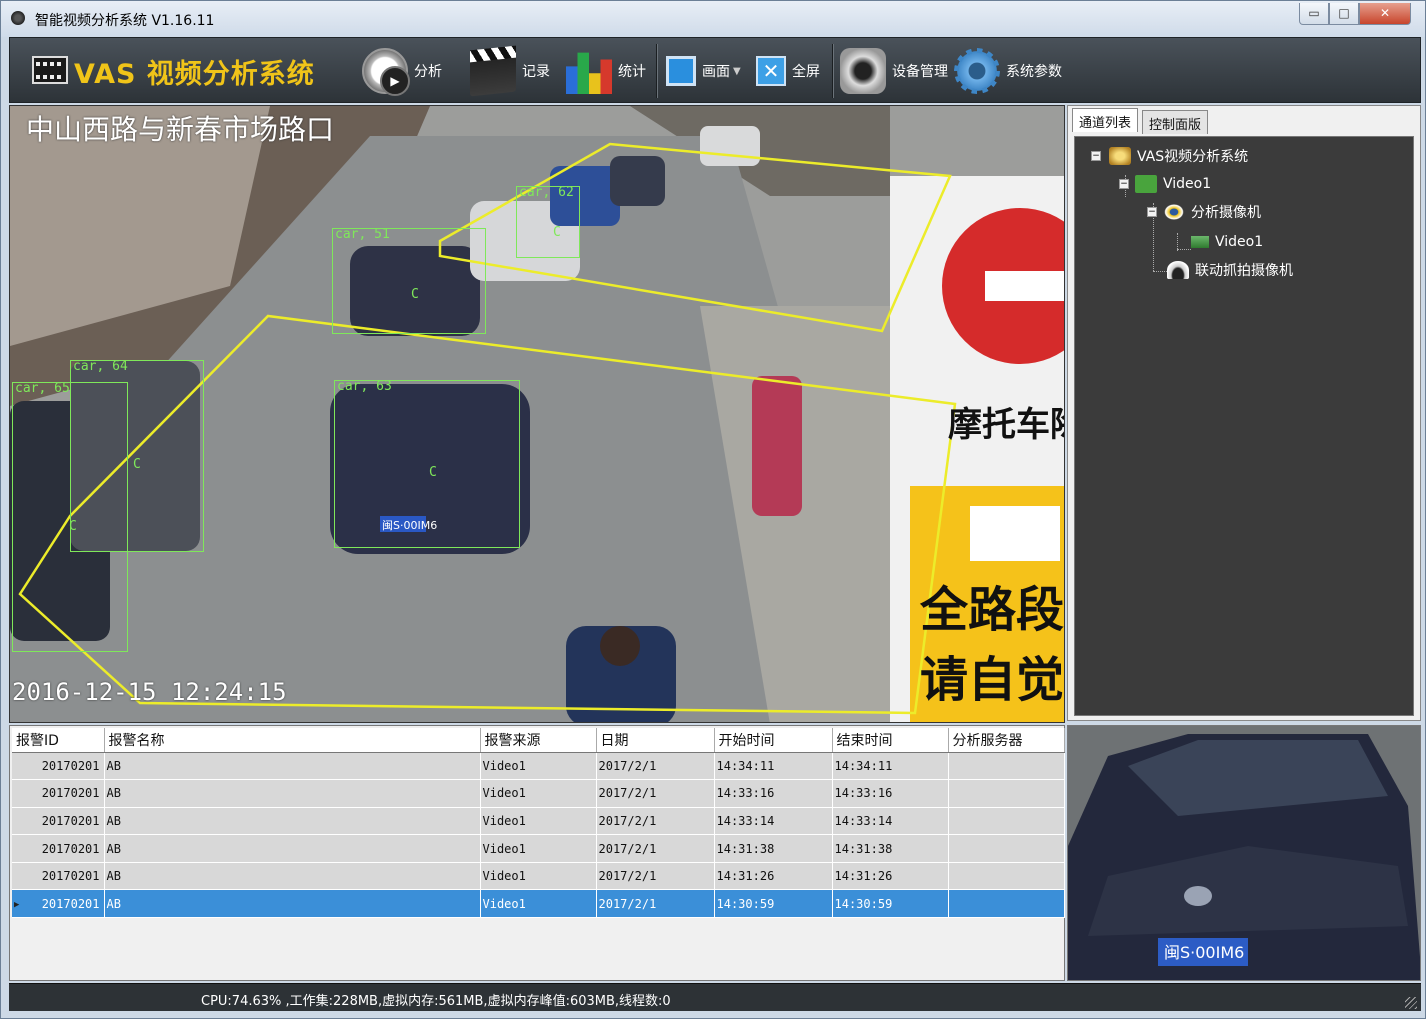  I want to click on detection-class: C, so click(415, 294).